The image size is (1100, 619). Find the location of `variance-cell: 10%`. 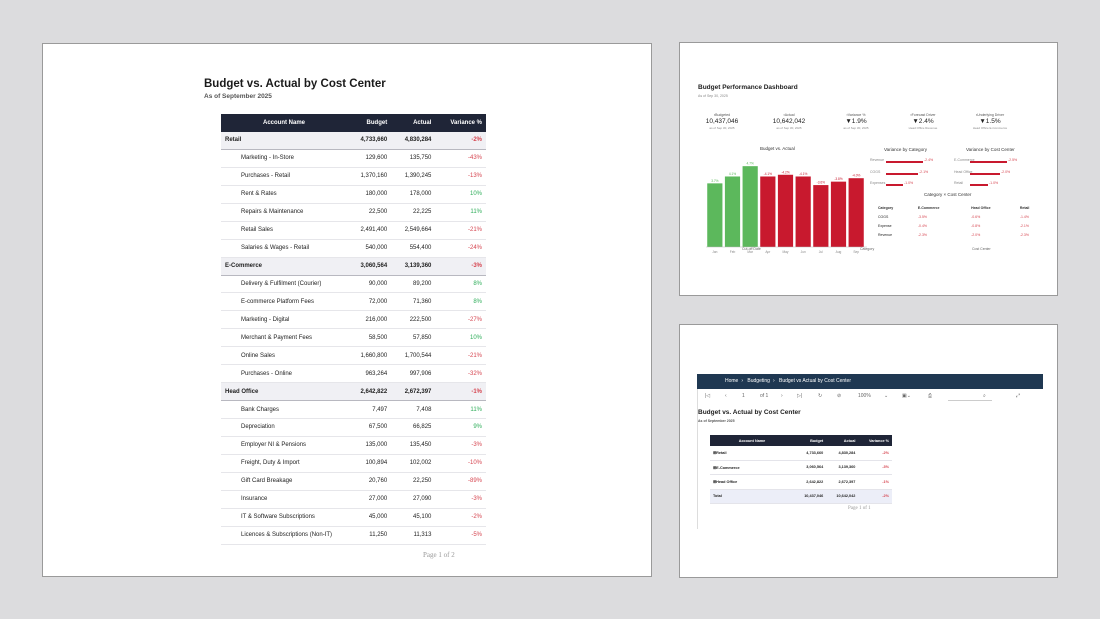

variance-cell: 10% is located at coordinates (460, 338).